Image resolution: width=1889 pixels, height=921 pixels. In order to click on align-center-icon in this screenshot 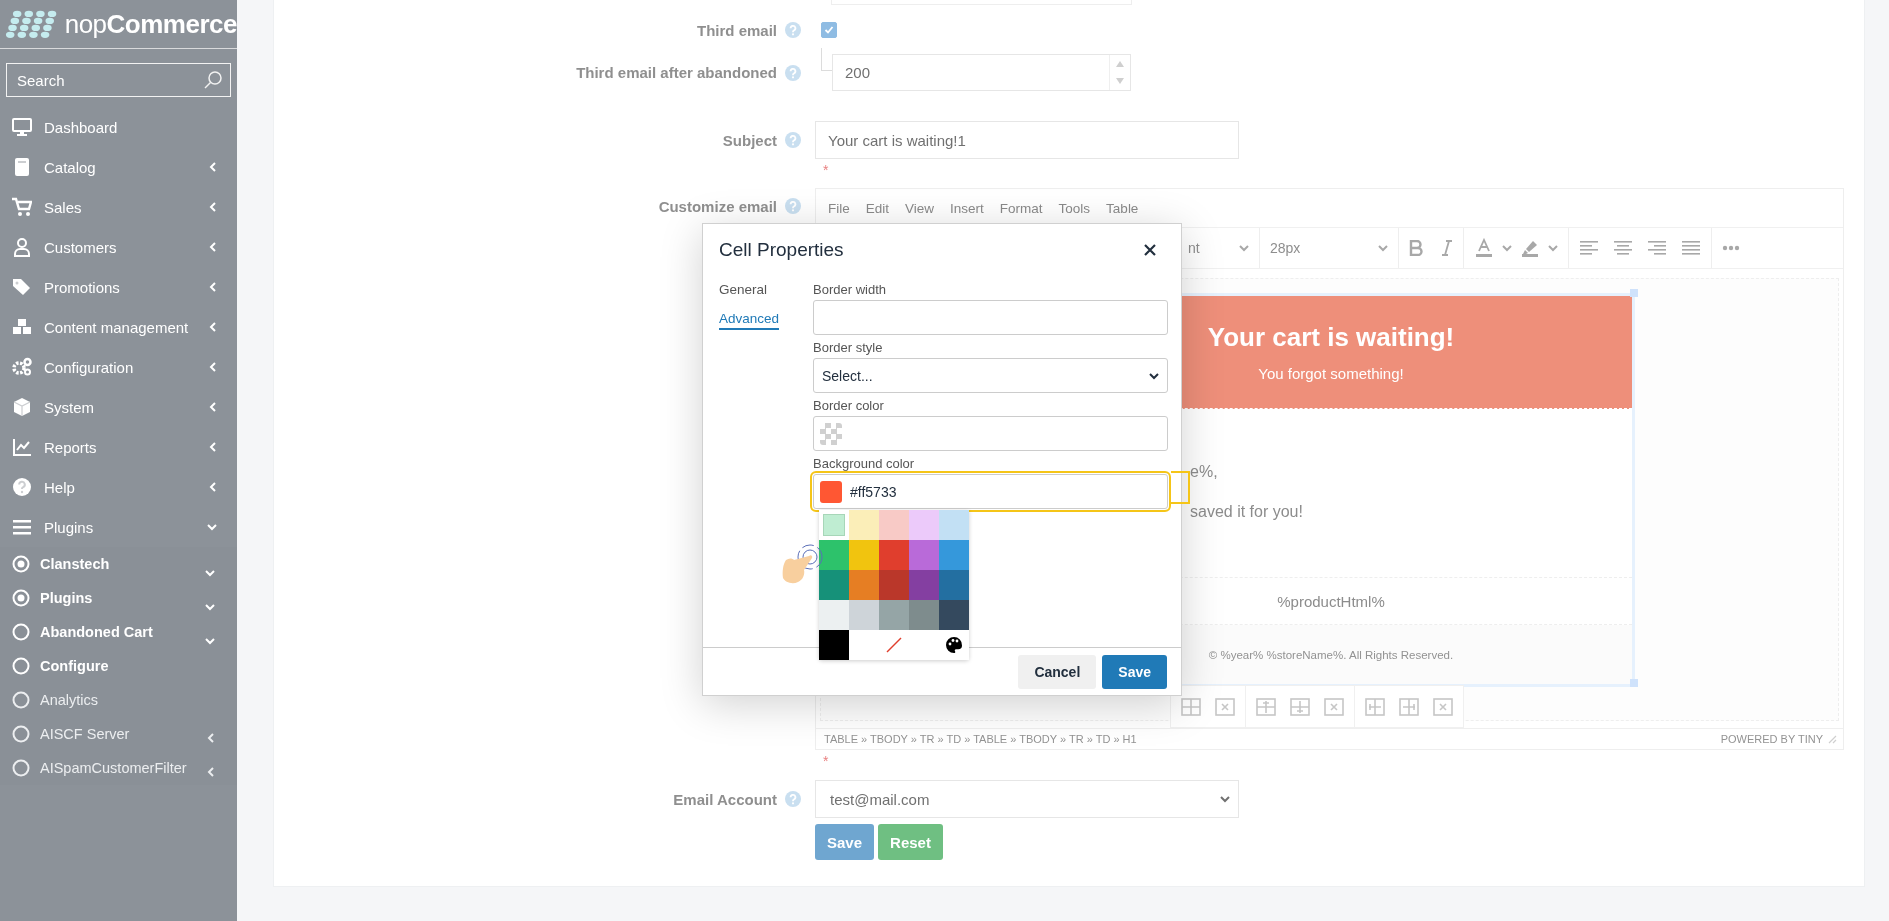, I will do `click(1623, 248)`.